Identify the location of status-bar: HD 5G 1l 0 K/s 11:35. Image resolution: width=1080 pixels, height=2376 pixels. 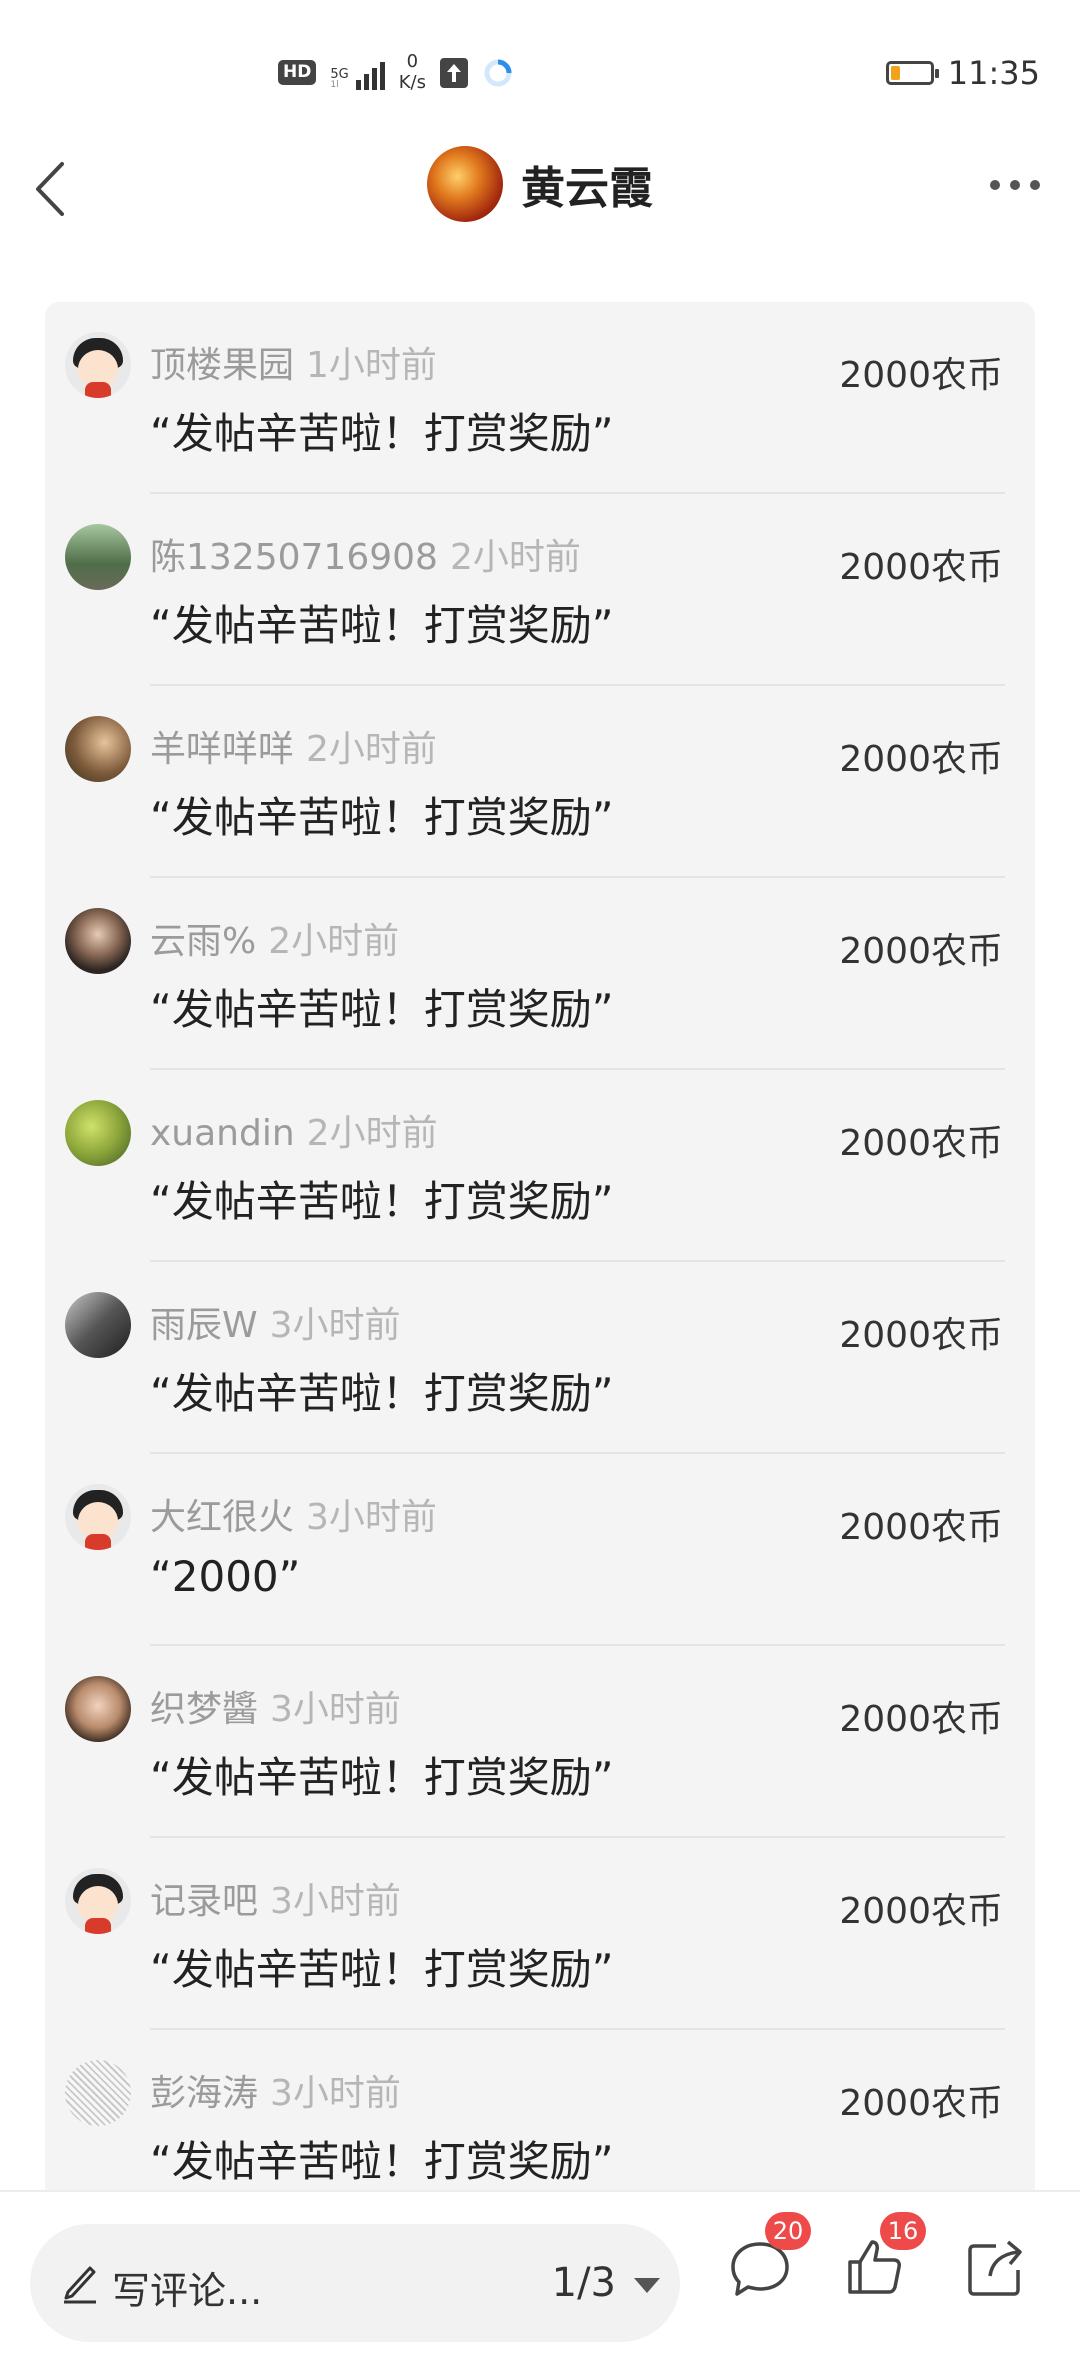
(540, 75).